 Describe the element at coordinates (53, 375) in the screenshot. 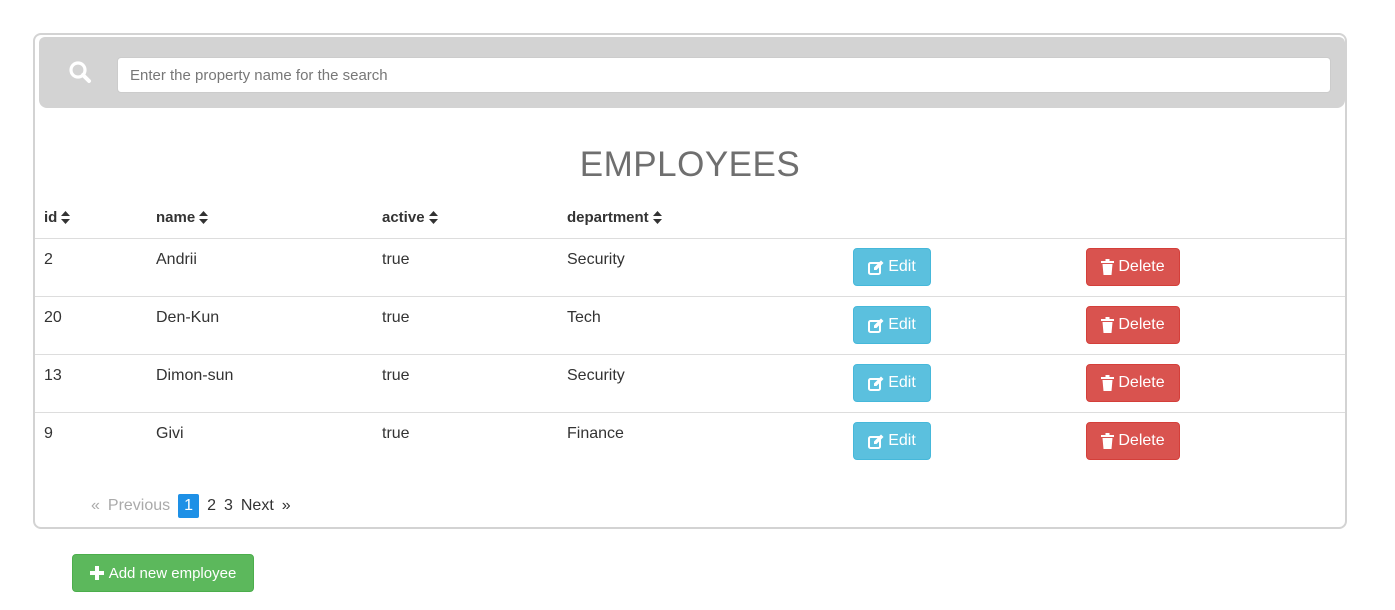

I see `cell-id: 13` at that location.